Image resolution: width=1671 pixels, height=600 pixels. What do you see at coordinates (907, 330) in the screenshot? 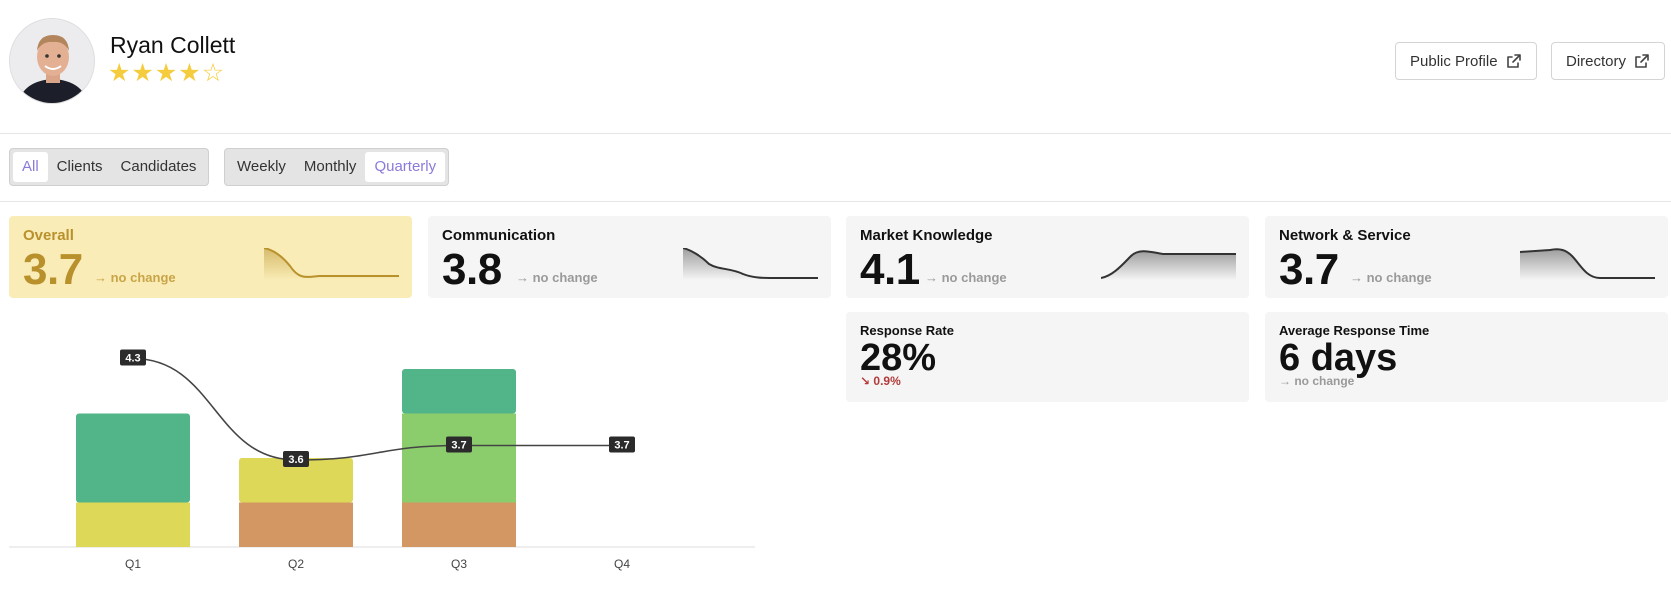
I see `response-rate-title: Response Rate` at bounding box center [907, 330].